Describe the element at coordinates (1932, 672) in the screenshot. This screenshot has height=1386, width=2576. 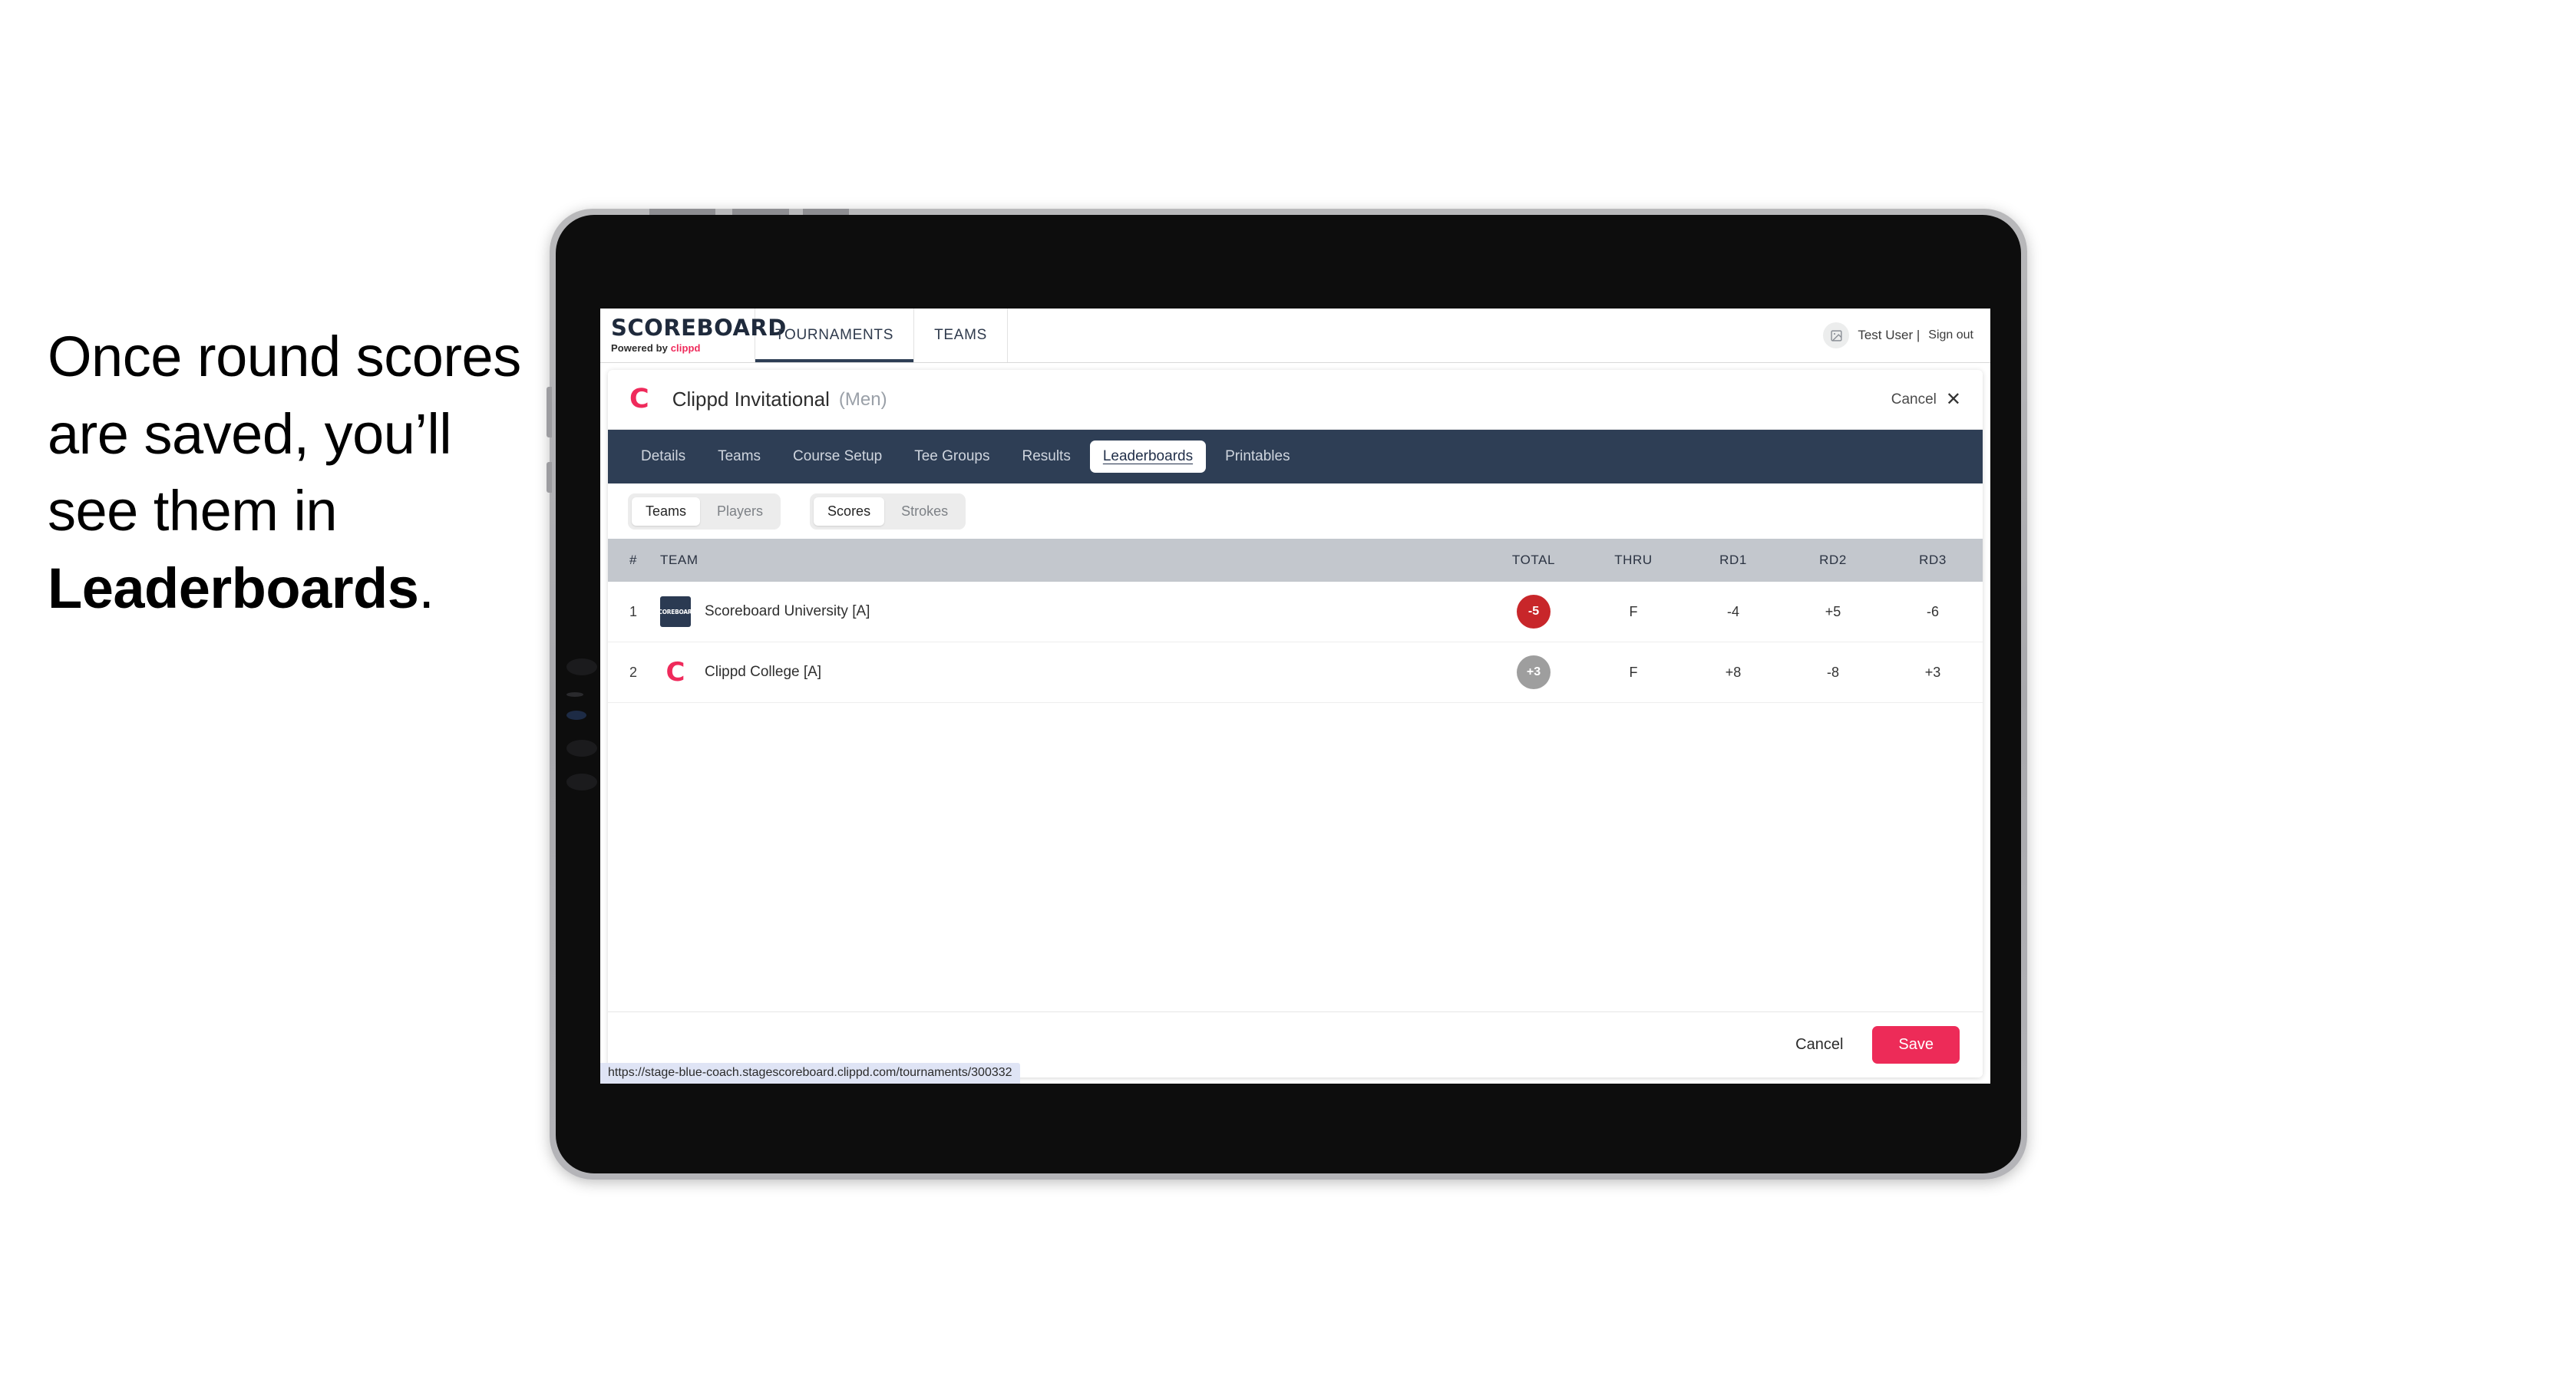
I see `row-rd3: +3` at that location.